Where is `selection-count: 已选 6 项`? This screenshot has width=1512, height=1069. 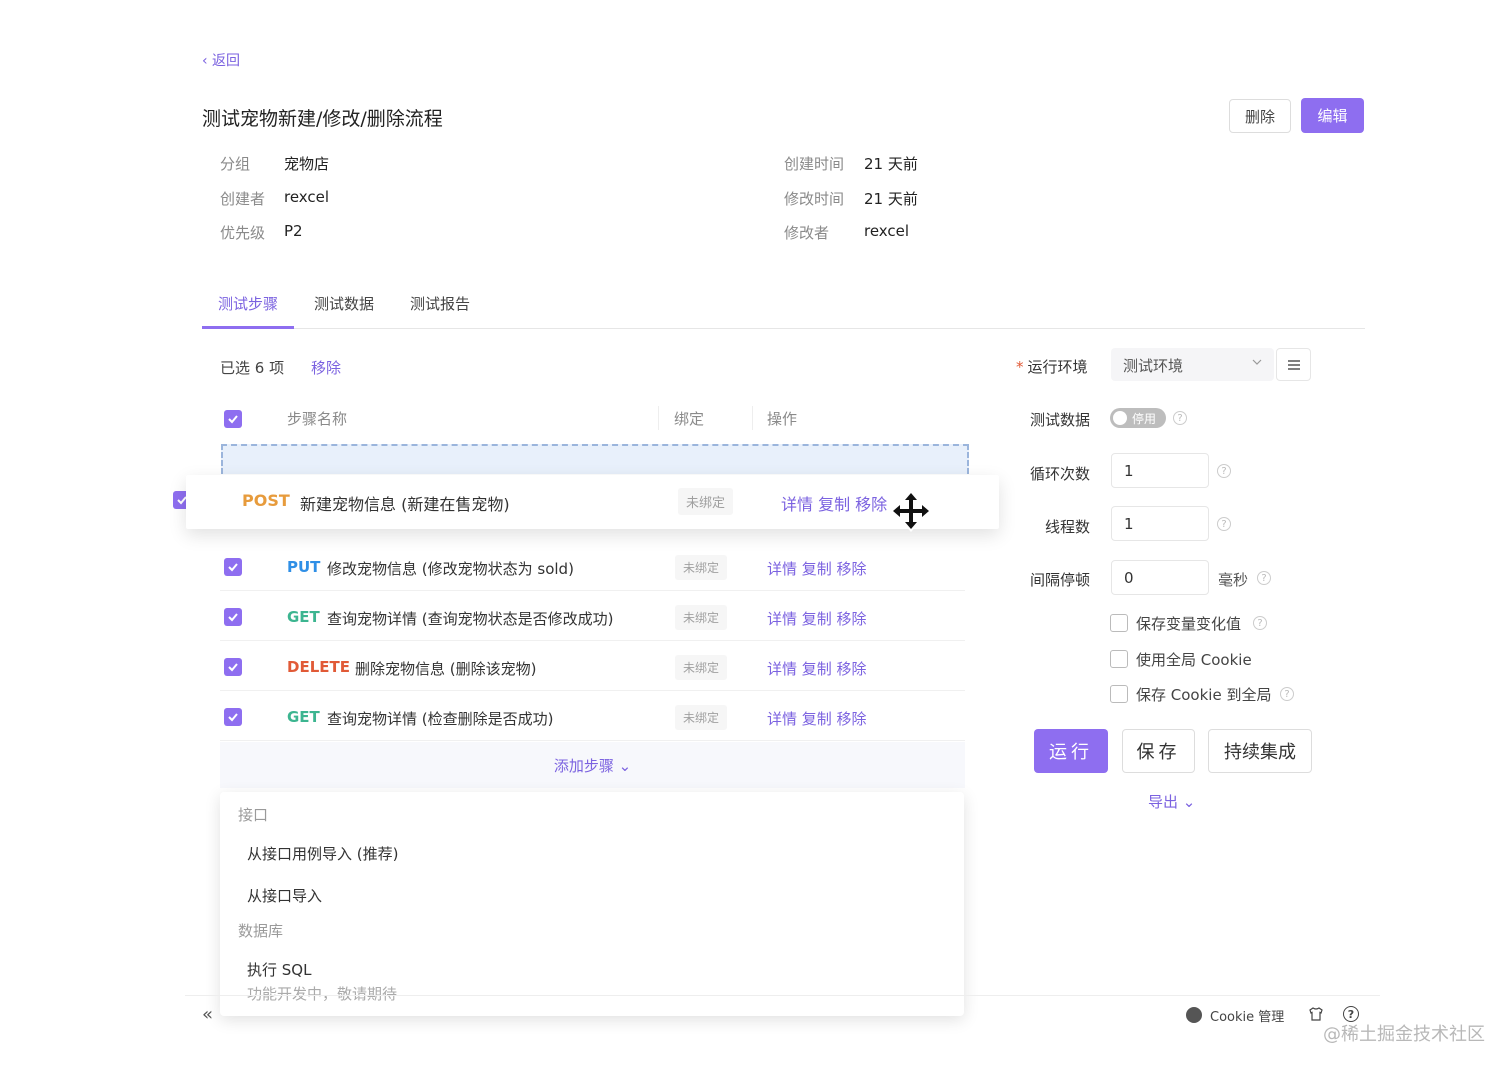
selection-count: 已选 6 项 is located at coordinates (252, 368).